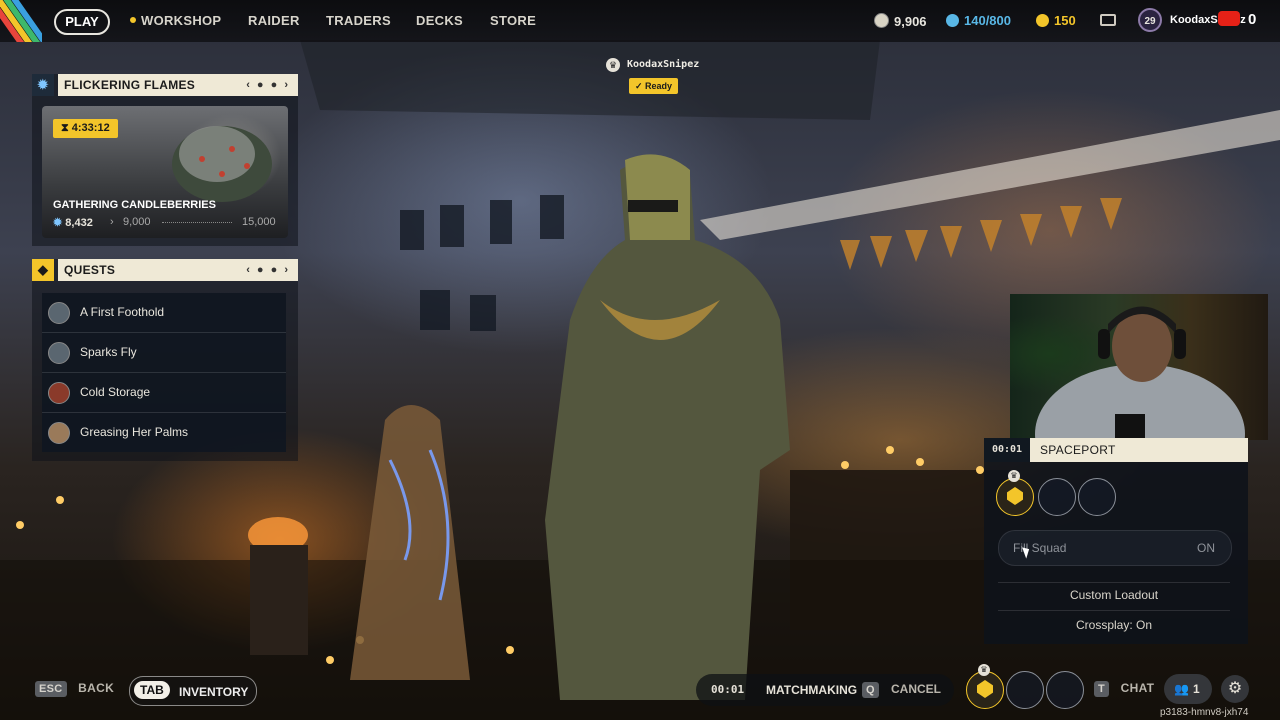 This screenshot has height=720, width=1280. Describe the element at coordinates (268, 270) in the screenshot. I see `quests-pager: ‹ ● ● ›` at that location.